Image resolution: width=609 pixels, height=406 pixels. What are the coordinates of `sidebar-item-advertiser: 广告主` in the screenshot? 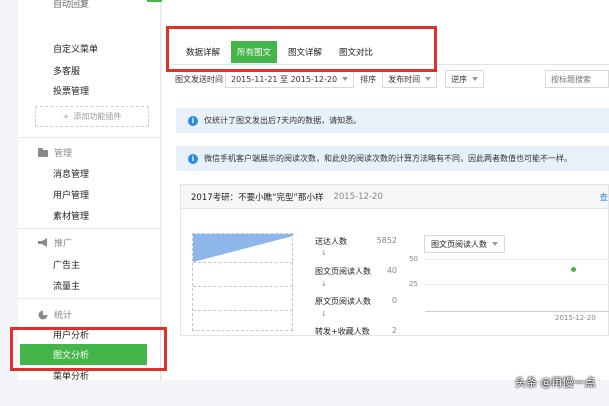 It's located at (66, 264).